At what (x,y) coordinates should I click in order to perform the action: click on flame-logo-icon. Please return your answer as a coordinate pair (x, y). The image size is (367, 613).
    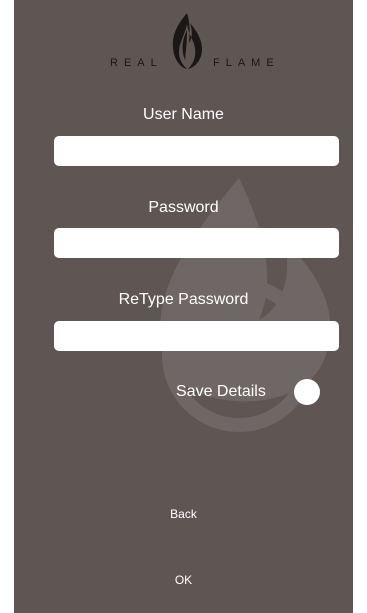
    Looking at the image, I should click on (187, 41).